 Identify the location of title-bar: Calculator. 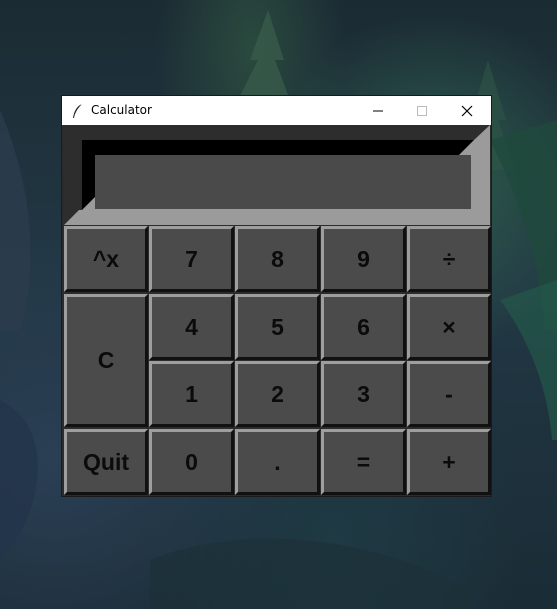
(276, 110).